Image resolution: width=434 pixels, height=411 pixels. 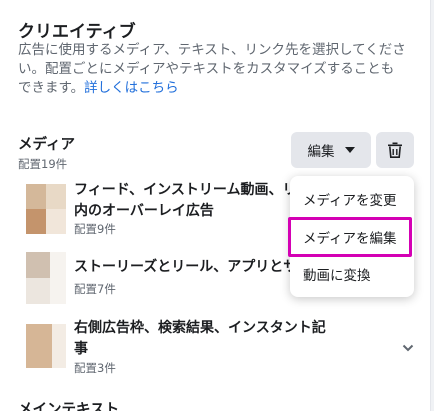 What do you see at coordinates (131, 88) in the screenshot?
I see `learn-more-link: 詳しくはこちら` at bounding box center [131, 88].